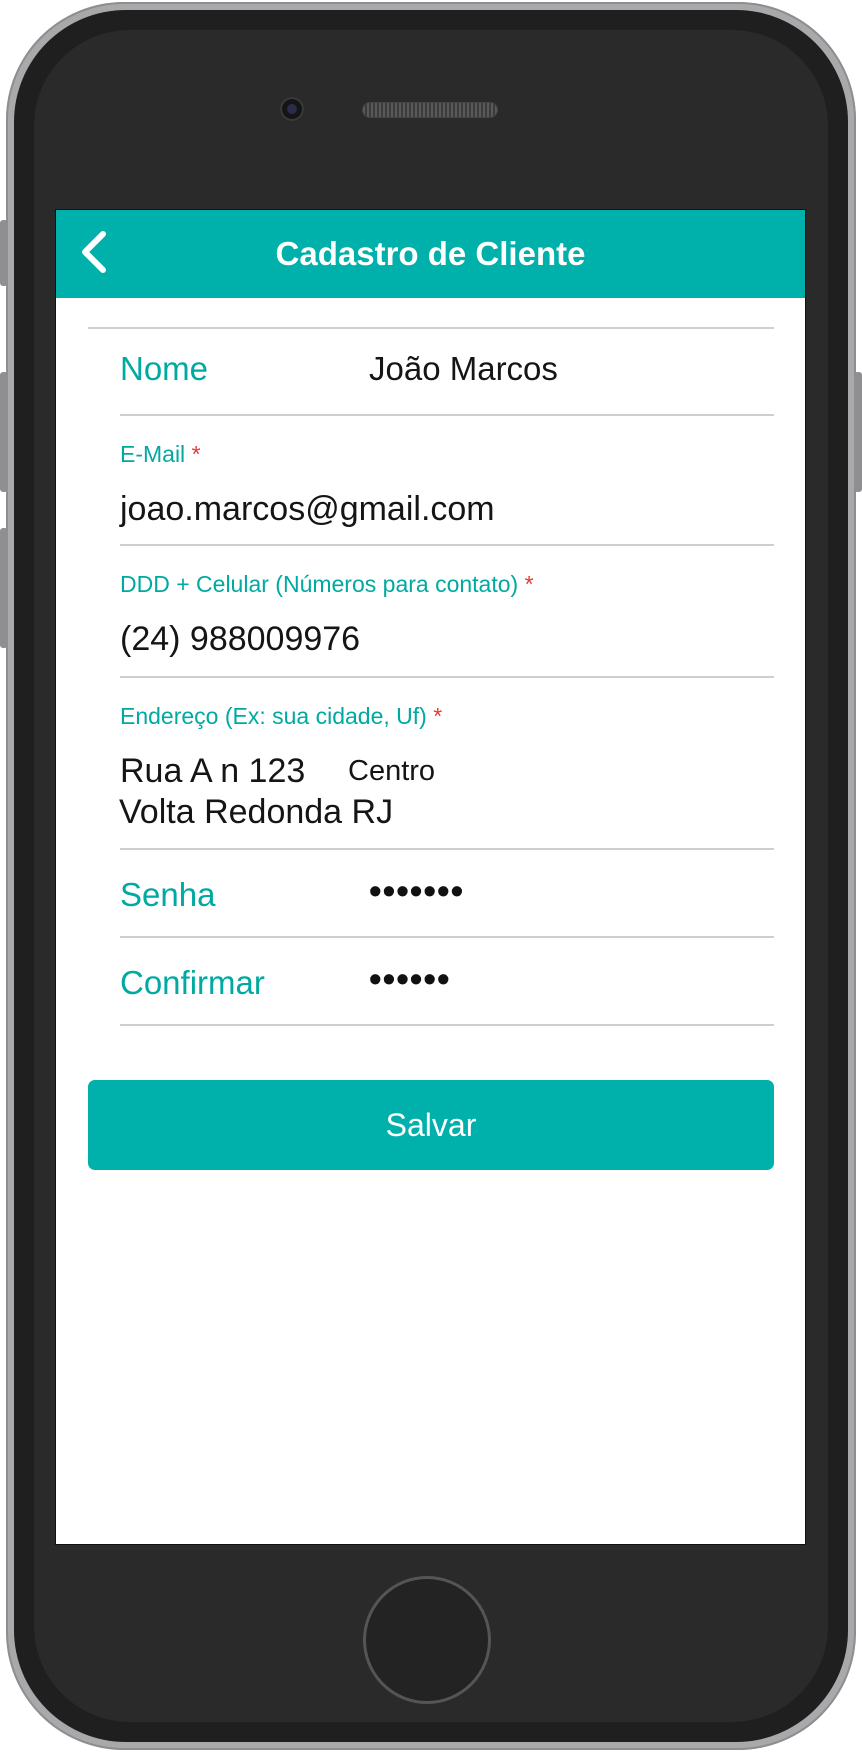 This screenshot has width=862, height=1754. What do you see at coordinates (273, 716) in the screenshot?
I see `endereco-label-text: Endereço (Ex: sua cidade, Uf)` at bounding box center [273, 716].